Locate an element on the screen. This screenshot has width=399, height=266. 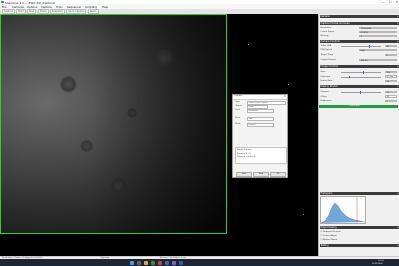
histogram-graph is located at coordinates (343, 210).